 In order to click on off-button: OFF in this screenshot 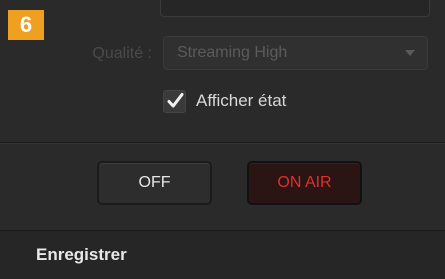, I will do `click(154, 183)`.